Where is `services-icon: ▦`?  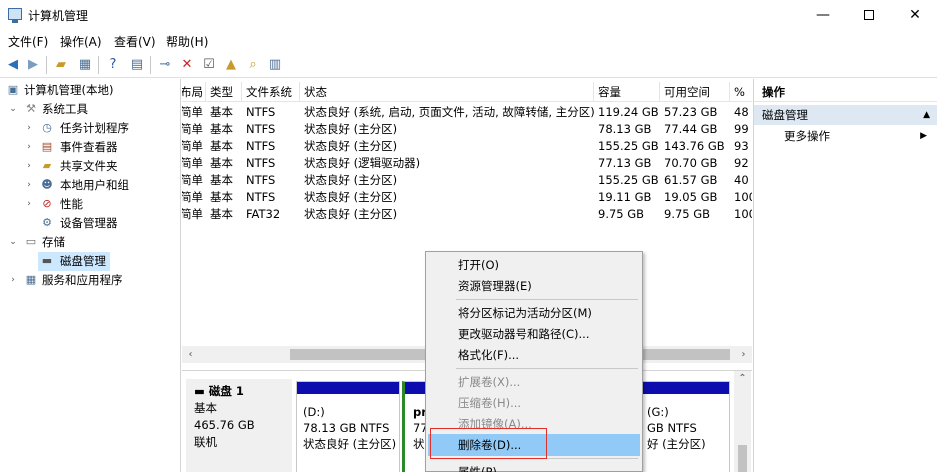
services-icon: ▦ is located at coordinates (31, 279).